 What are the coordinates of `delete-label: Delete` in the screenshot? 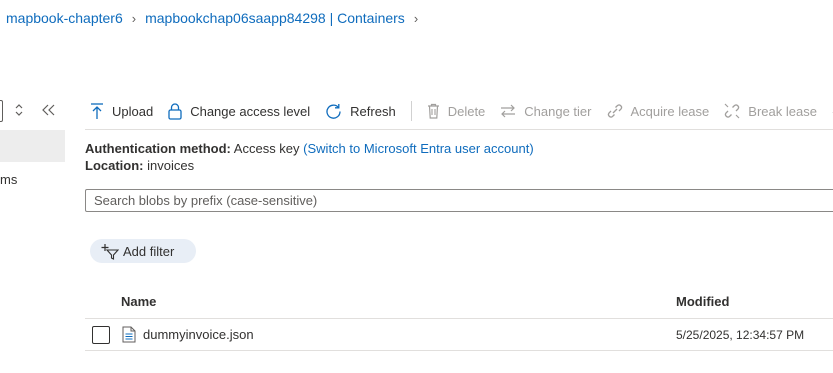 It's located at (466, 111).